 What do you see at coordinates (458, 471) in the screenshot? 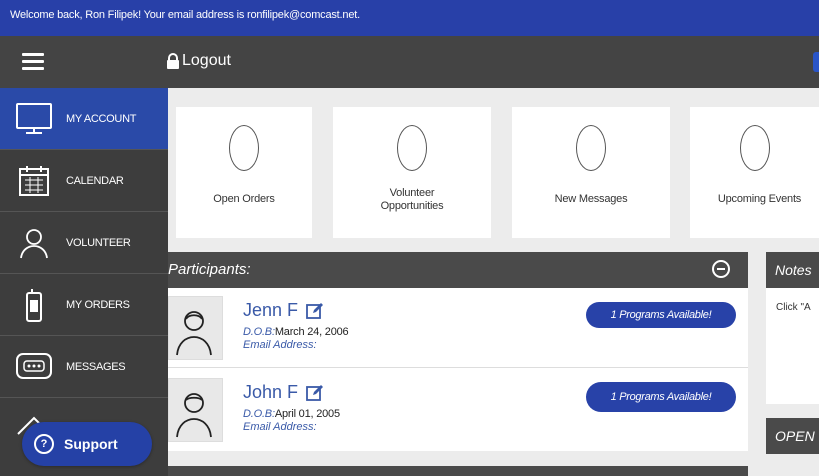
I see `next-panel-header` at bounding box center [458, 471].